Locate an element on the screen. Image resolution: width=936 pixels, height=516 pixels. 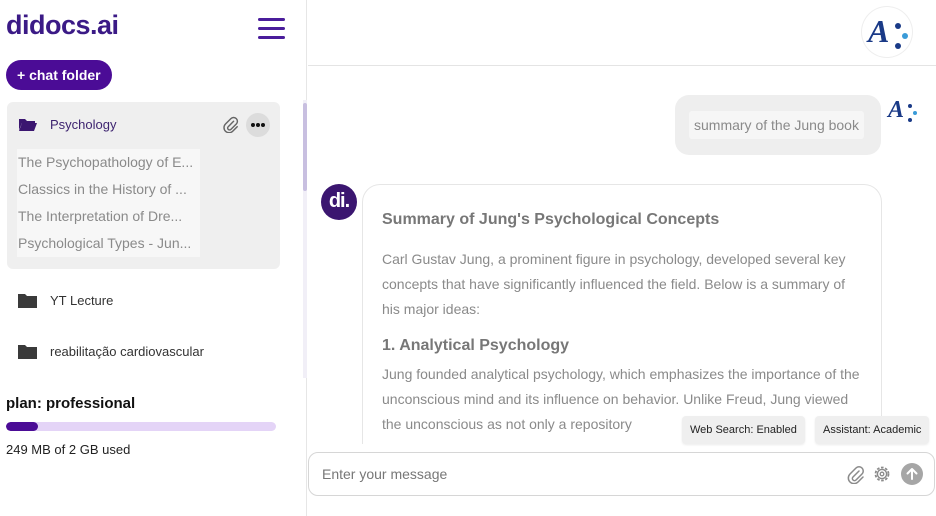
response-title: Summary of Jung's Psychological Concepts is located at coordinates (551, 219).